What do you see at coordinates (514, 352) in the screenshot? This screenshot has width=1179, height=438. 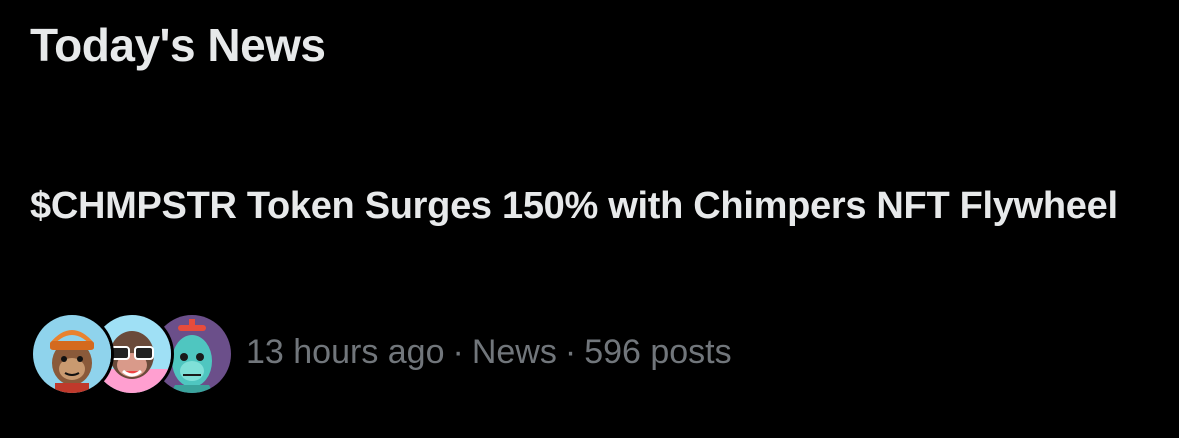 I see `news-category: News` at bounding box center [514, 352].